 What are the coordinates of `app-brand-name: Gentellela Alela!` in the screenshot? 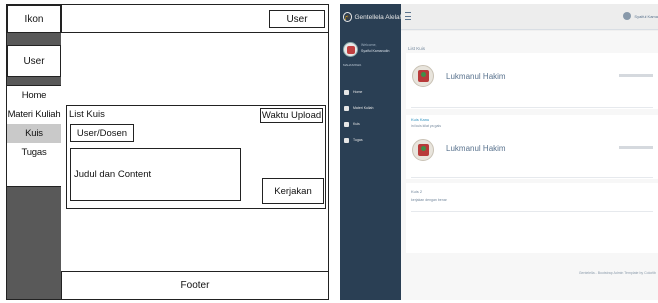 It's located at (378, 17).